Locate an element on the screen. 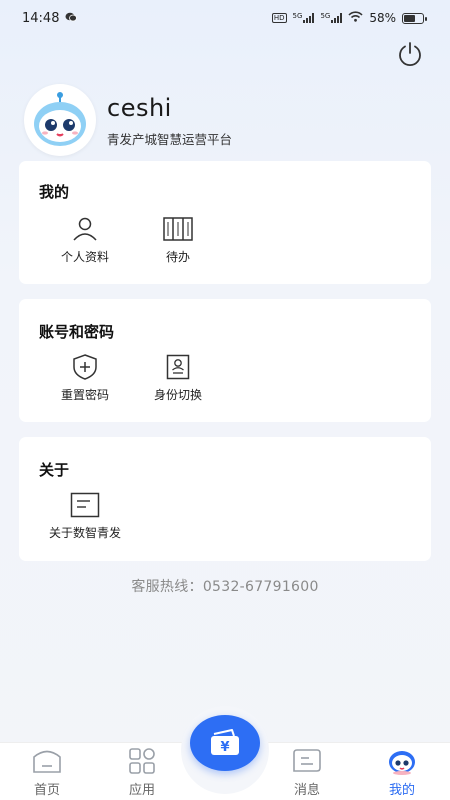 The image size is (450, 800). nav-apps: 应用 is located at coordinates (142, 772).